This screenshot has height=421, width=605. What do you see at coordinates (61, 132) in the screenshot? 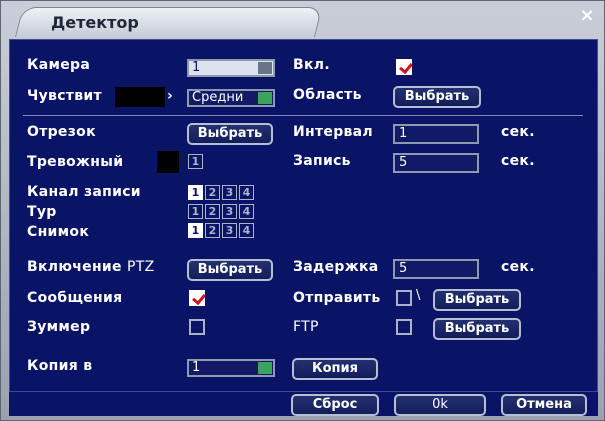
I see `period-label: Отрезок` at bounding box center [61, 132].